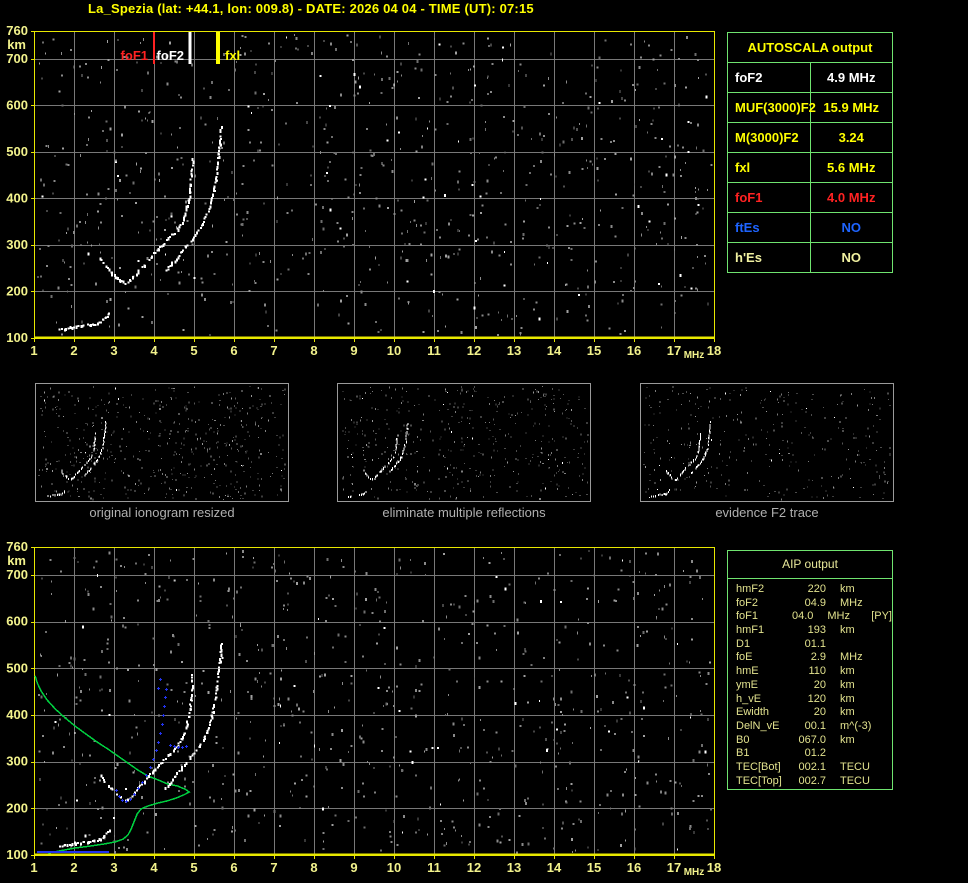 Image resolution: width=968 pixels, height=883 pixels. Describe the element at coordinates (743, 739) in the screenshot. I see `aip-row-label: B0` at that location.